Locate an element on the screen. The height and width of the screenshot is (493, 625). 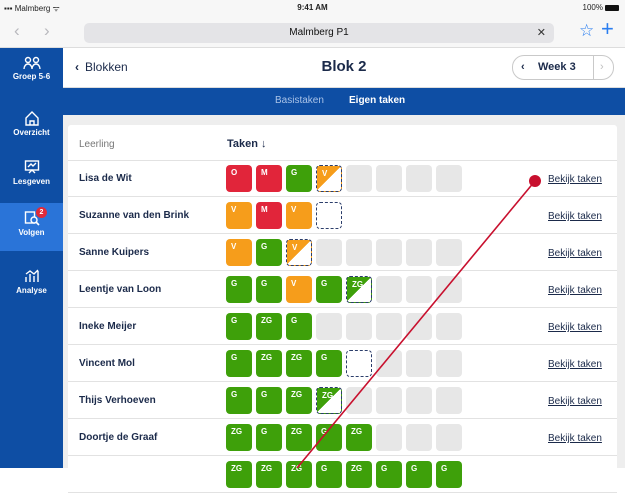
star-icon: ☆ is located at coordinates (586, 31).